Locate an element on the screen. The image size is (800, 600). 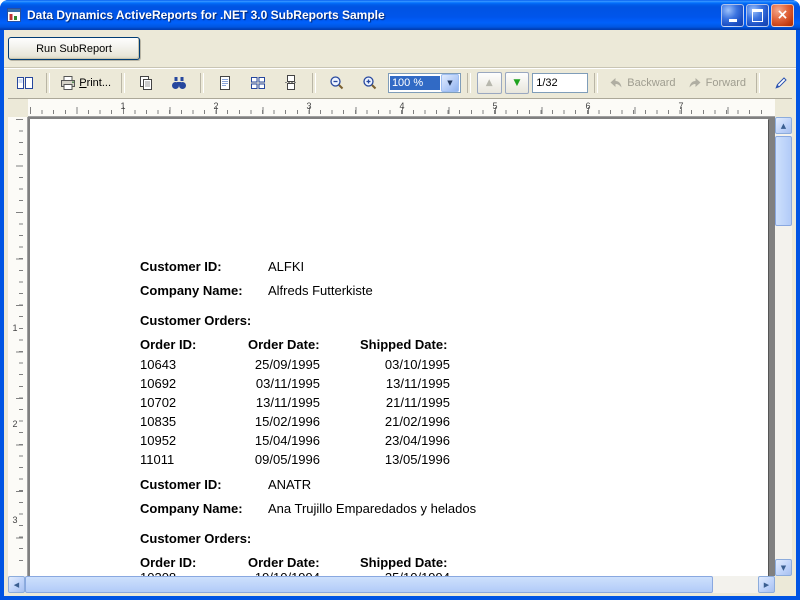
scroll-left-button: ◀ is located at coordinates (16, 584).